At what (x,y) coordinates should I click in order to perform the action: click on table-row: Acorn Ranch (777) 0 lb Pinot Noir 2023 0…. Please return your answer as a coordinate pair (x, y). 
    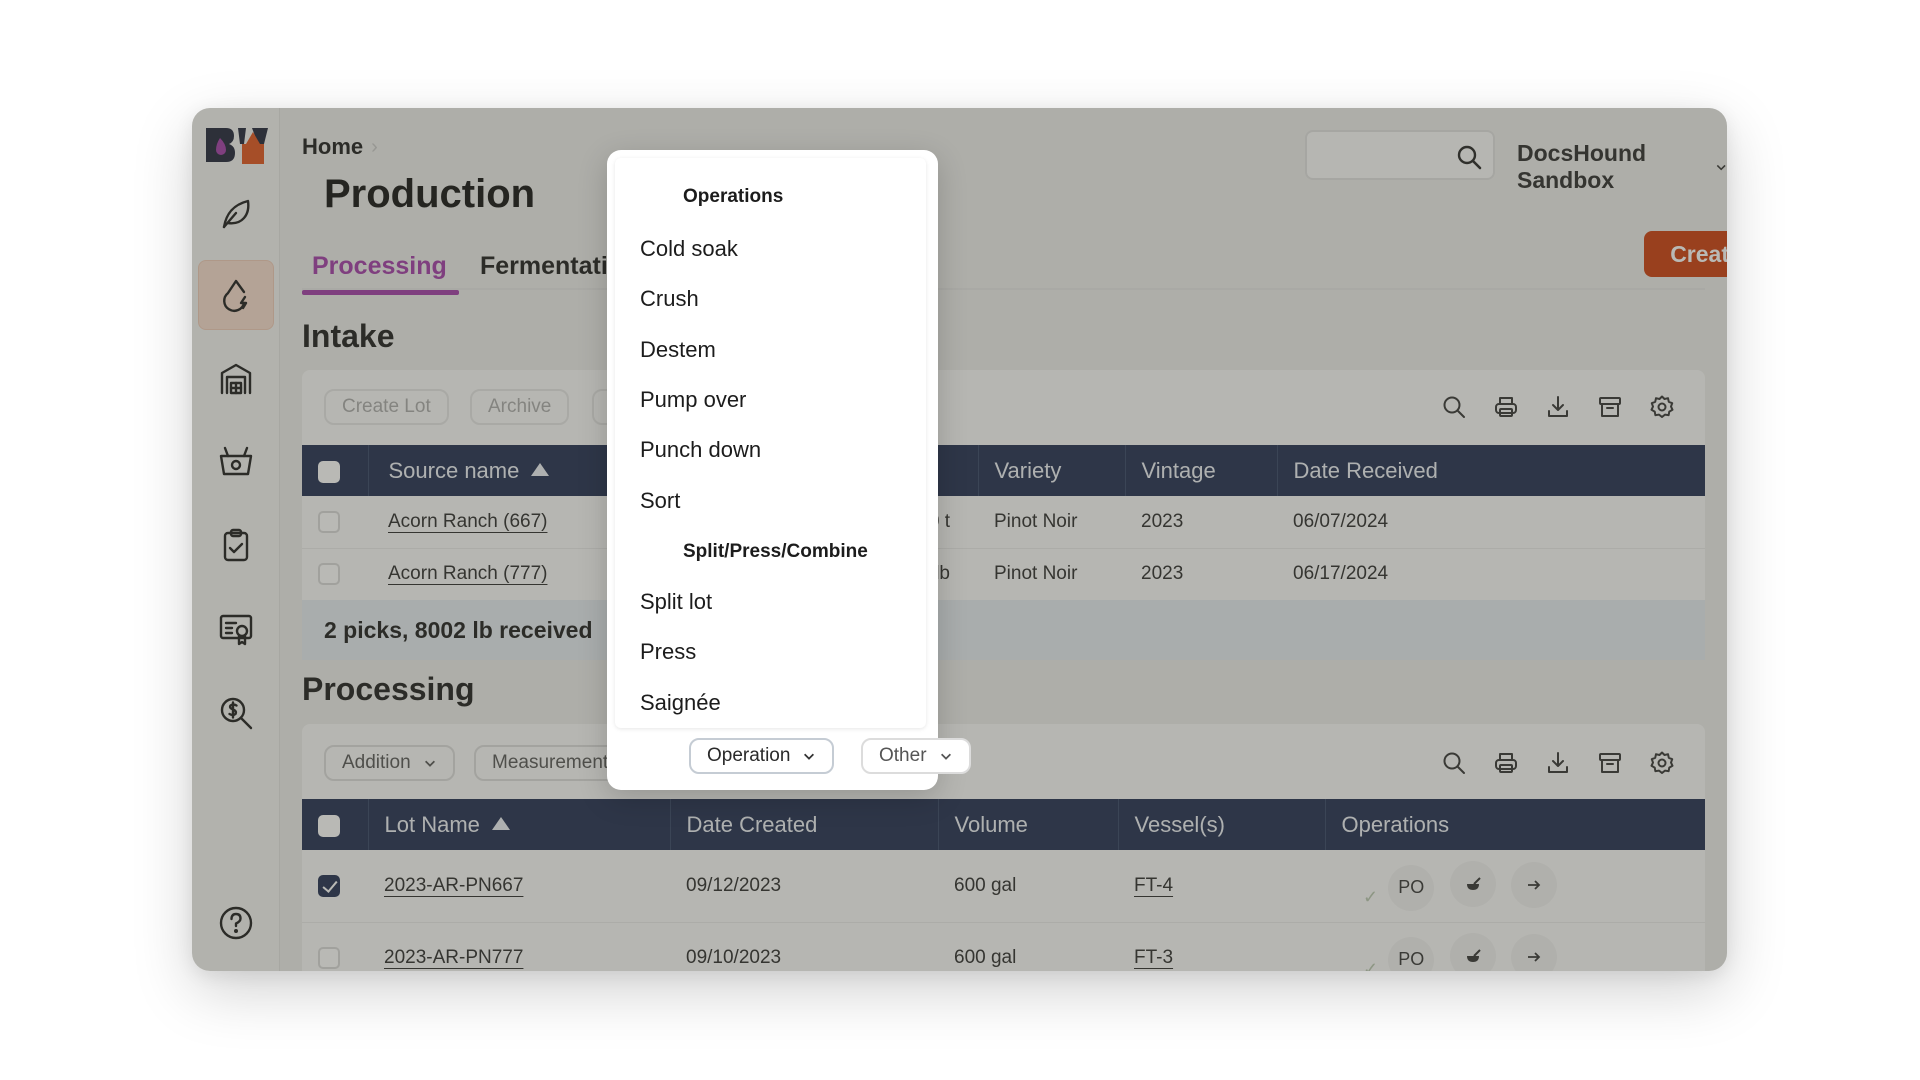
    Looking at the image, I should click on (1003, 574).